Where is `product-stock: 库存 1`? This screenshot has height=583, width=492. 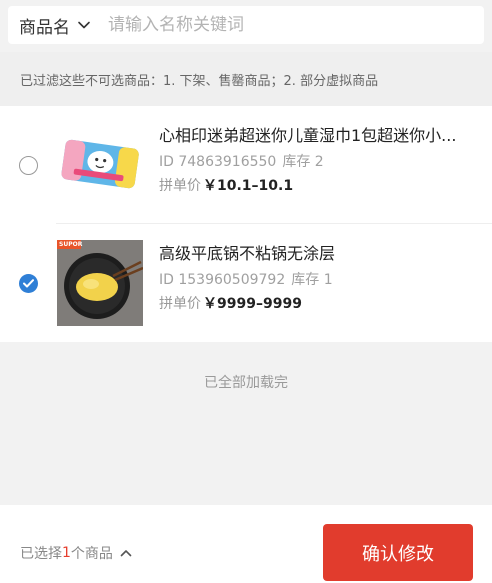
product-stock: 库存 1 is located at coordinates (312, 280).